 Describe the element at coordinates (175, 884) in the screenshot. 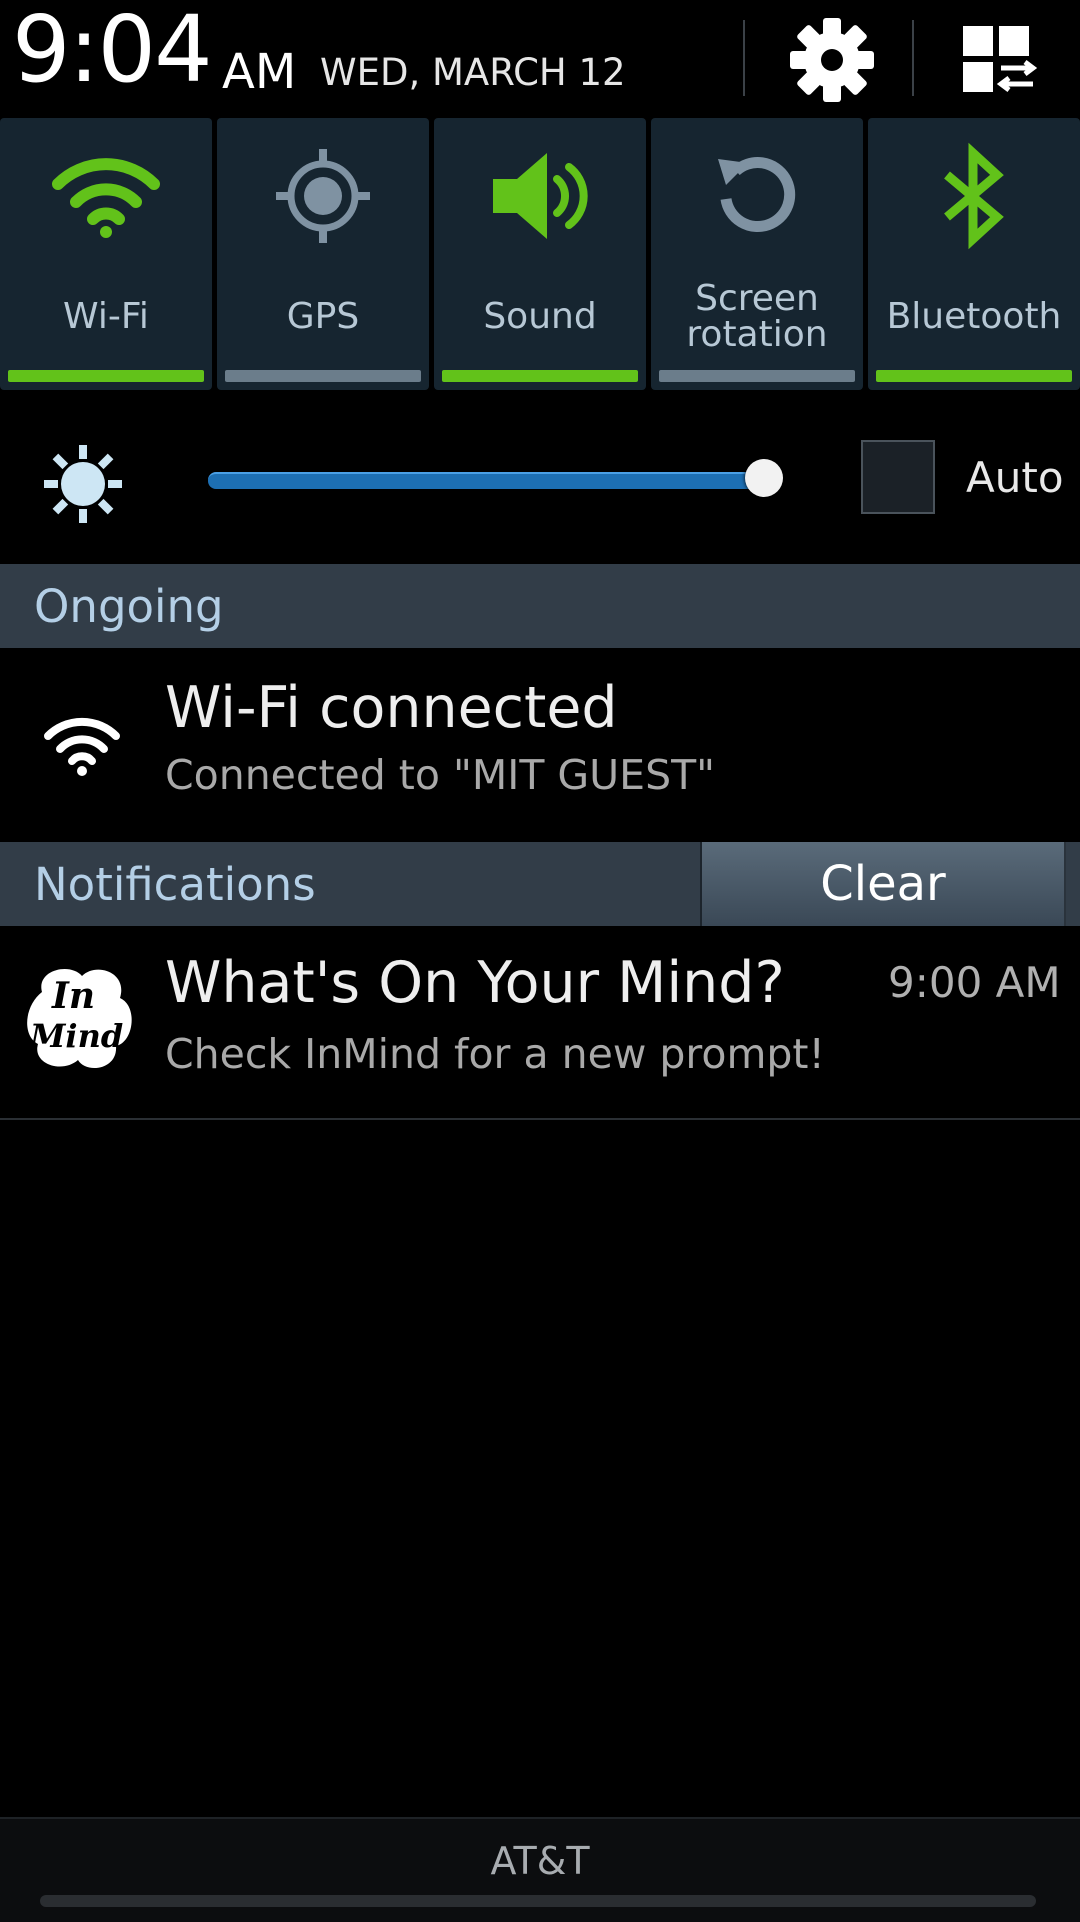

I see `section-title: Notifications` at that location.